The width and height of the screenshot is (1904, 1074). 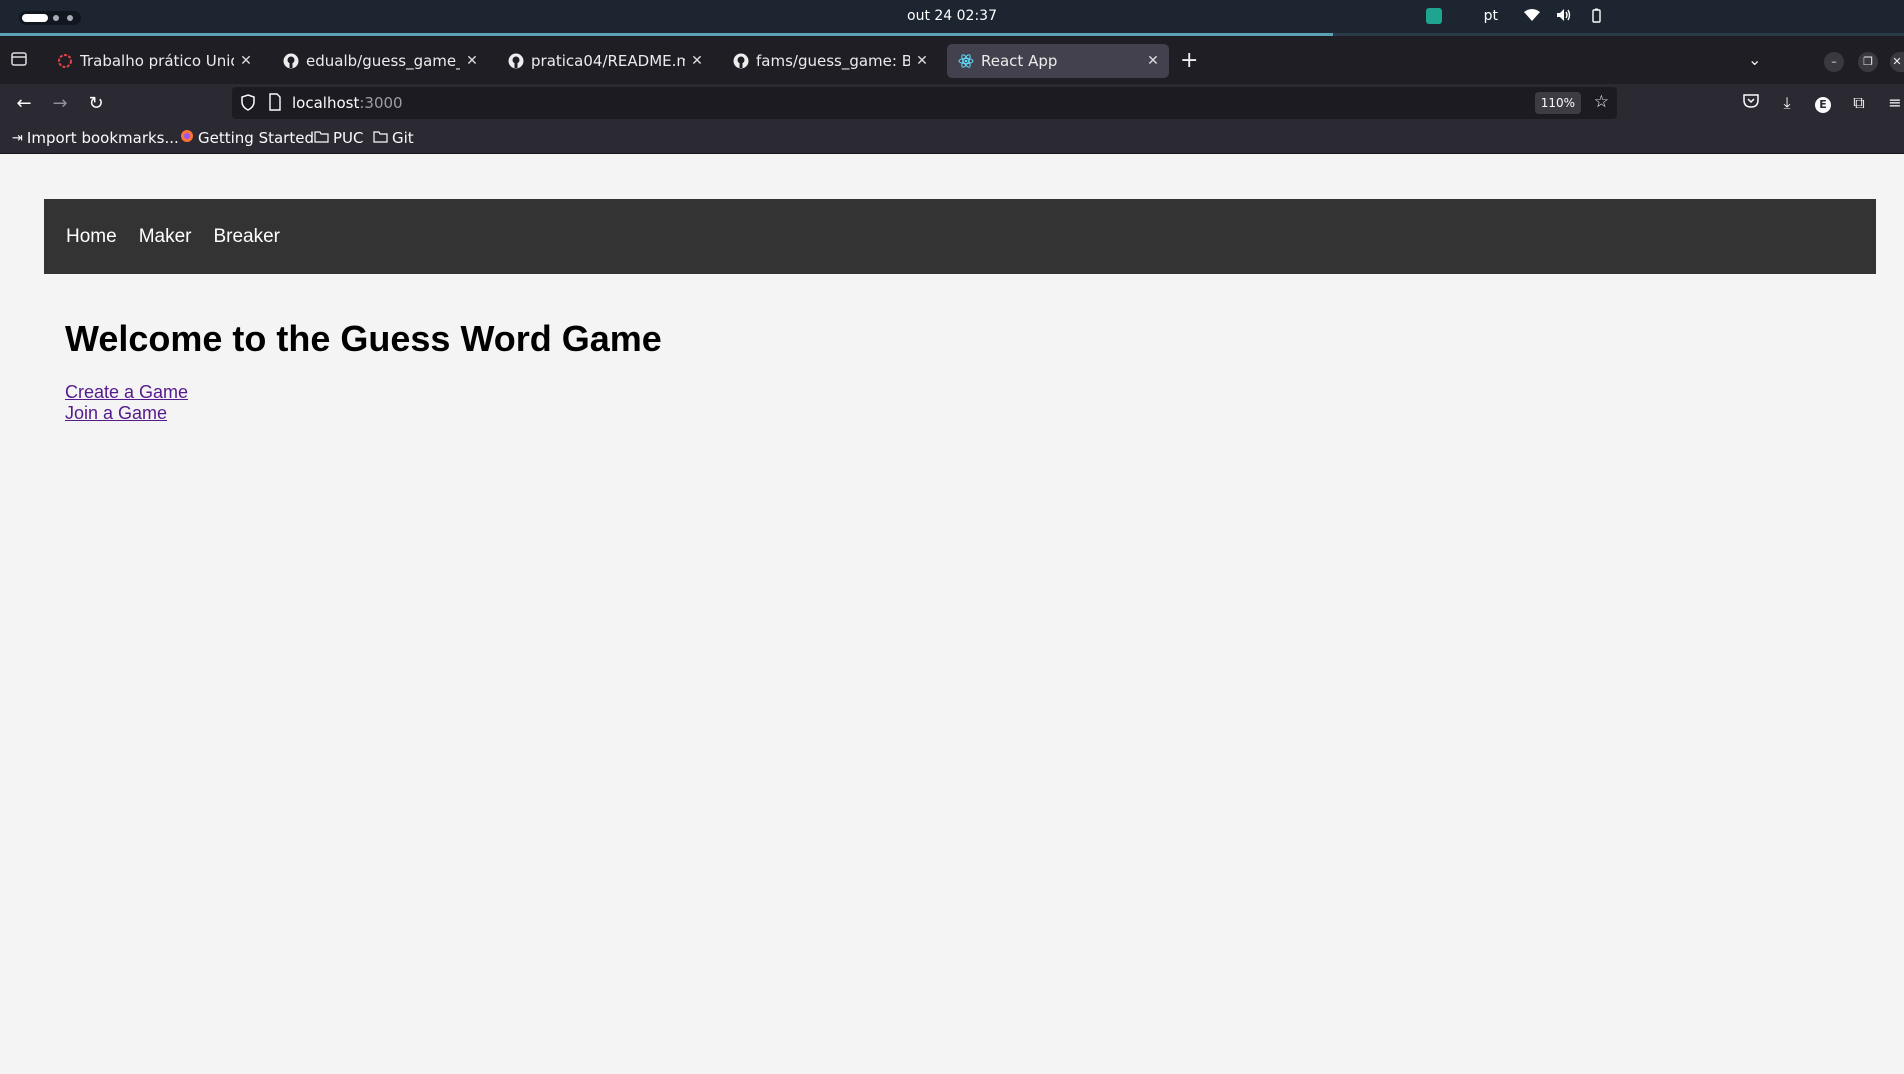 I want to click on browser-tab: edualb/guess_game_puc ✕, so click(x=380, y=61).